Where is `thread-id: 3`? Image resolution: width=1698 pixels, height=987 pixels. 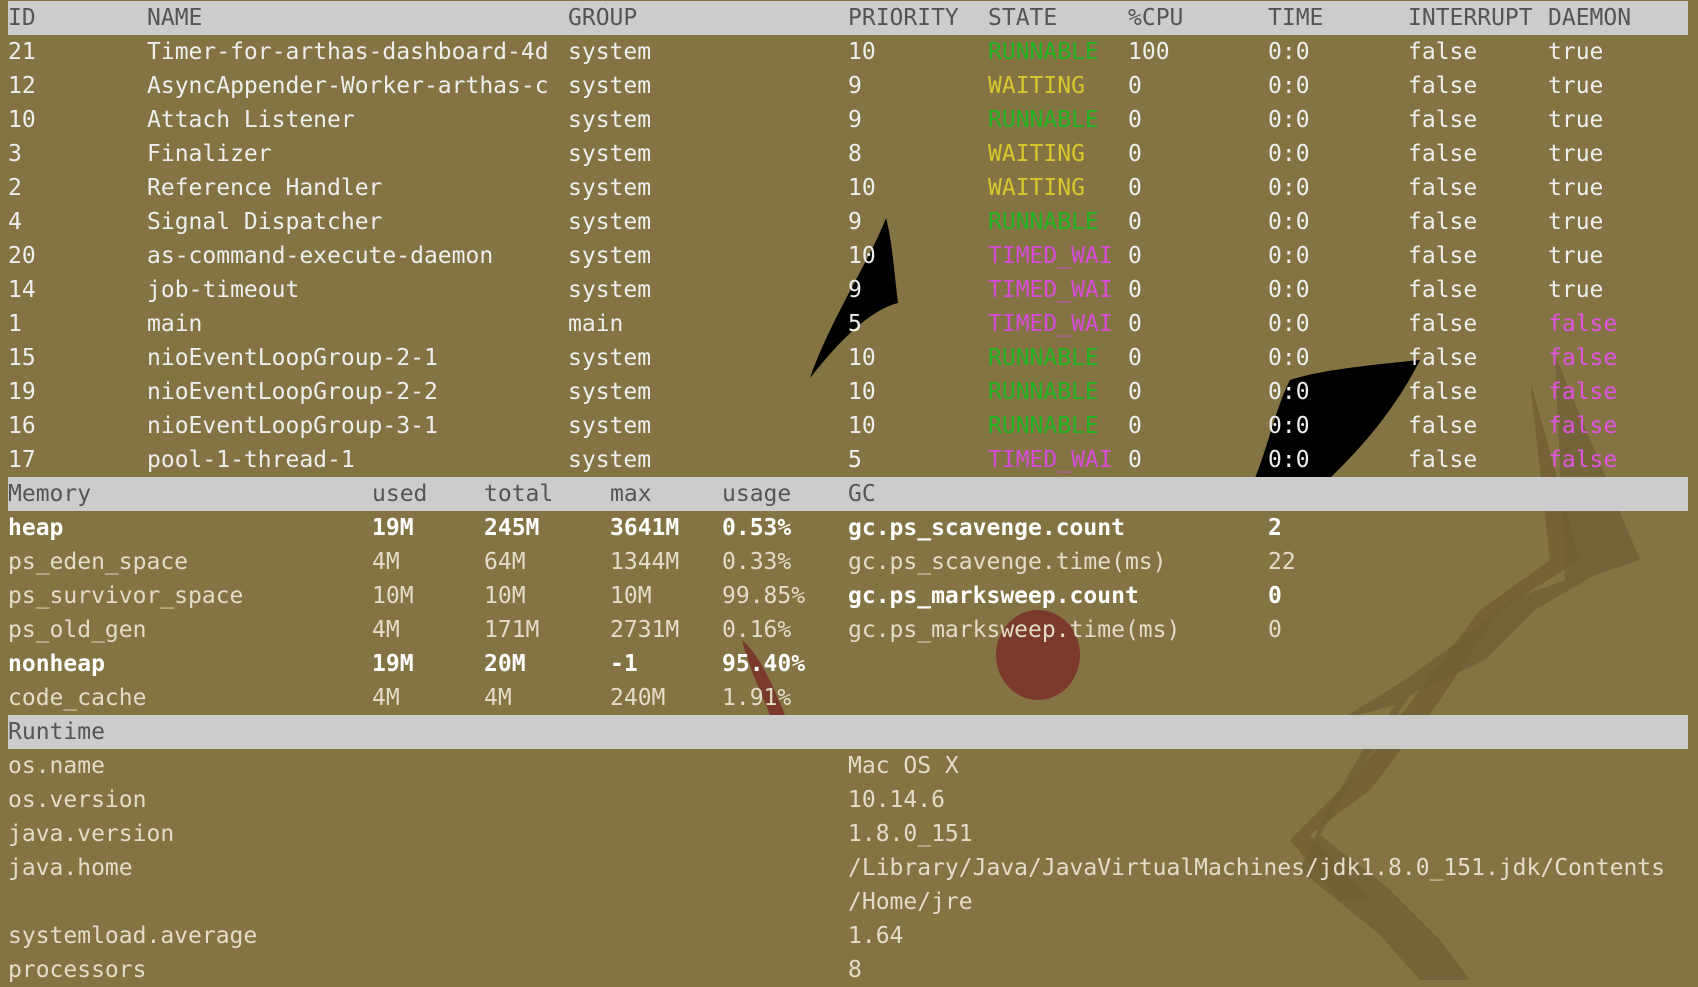 thread-id: 3 is located at coordinates (15, 154).